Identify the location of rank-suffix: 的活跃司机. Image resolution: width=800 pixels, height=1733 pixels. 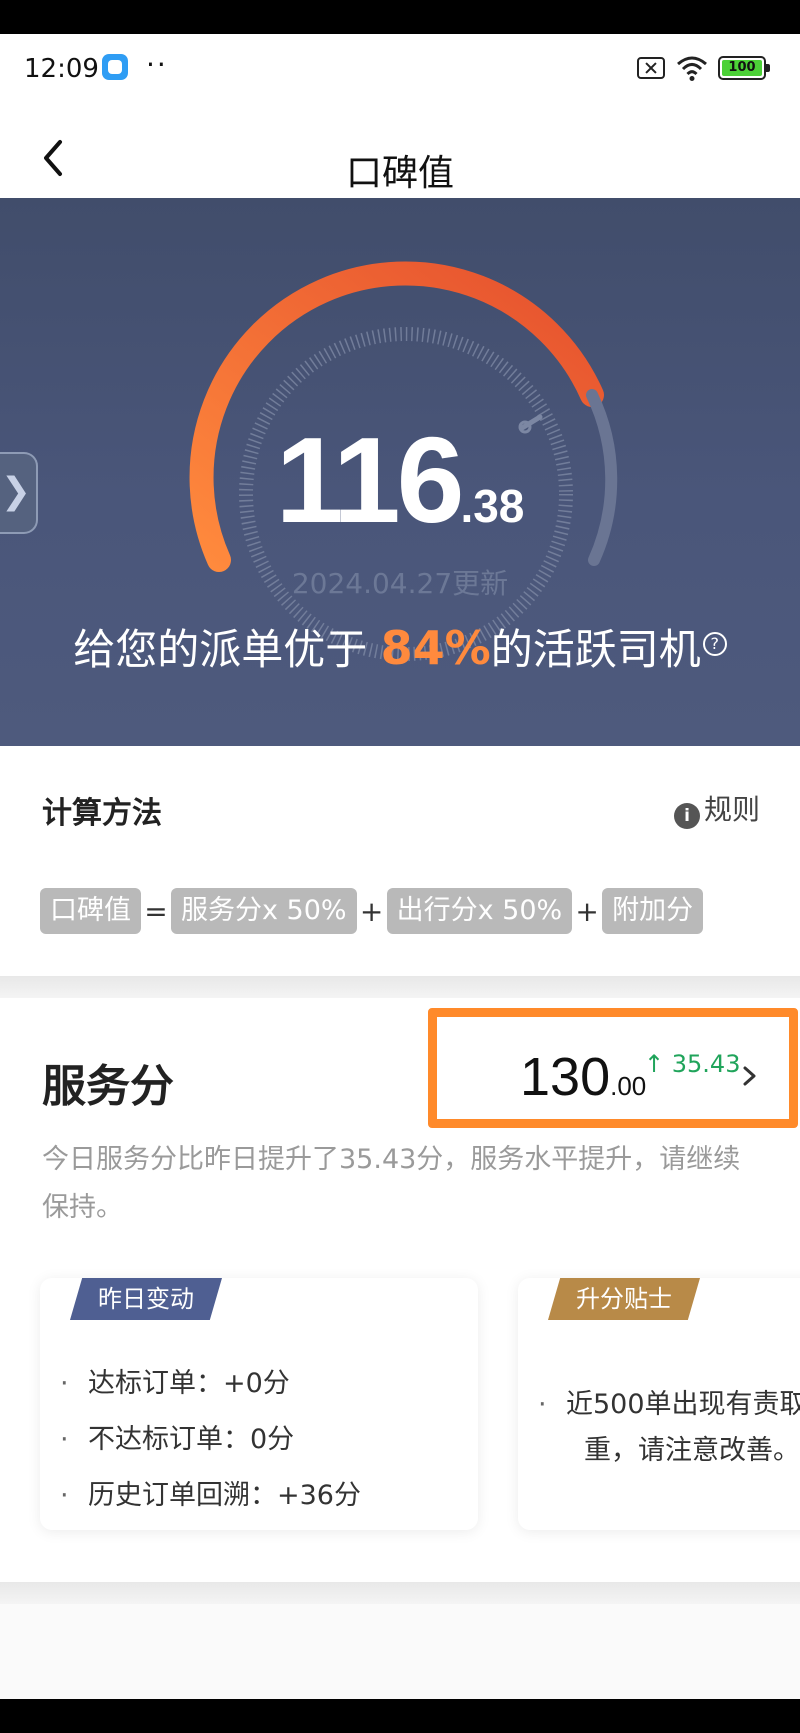
(595, 649).